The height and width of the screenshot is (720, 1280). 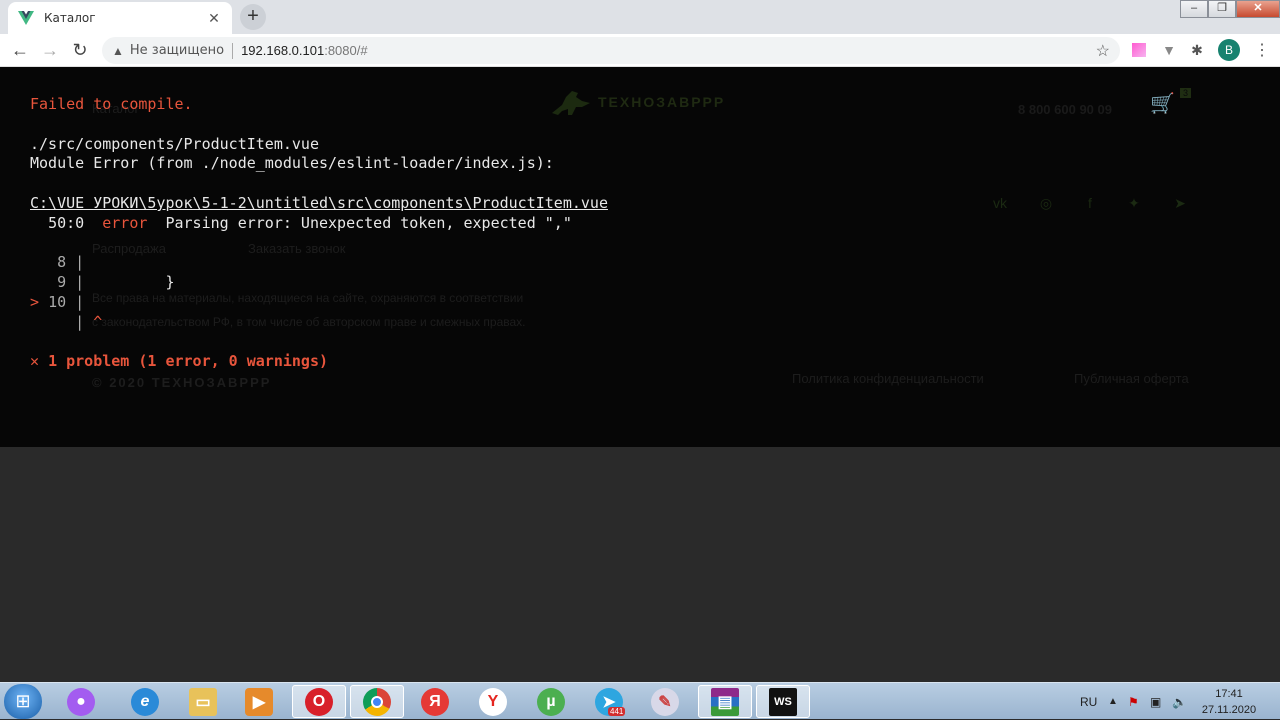 I want to click on windows-logo-icon: ⊞, so click(x=23, y=701).